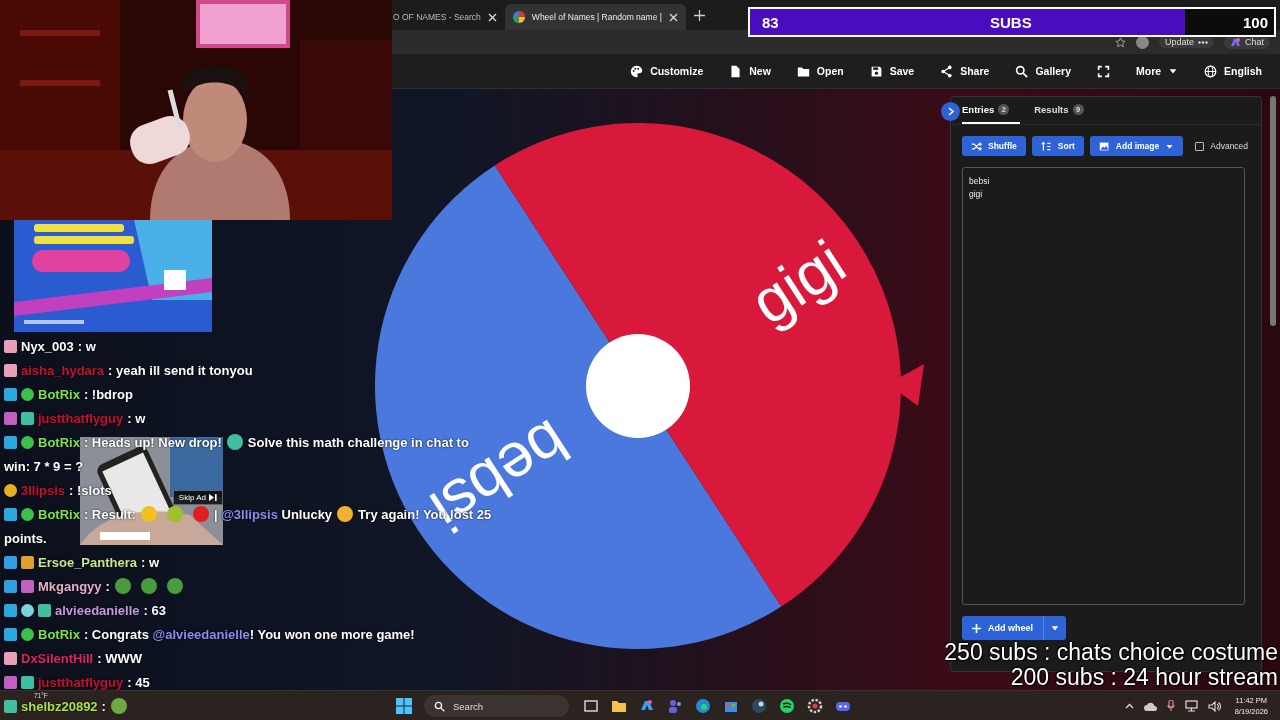 The width and height of the screenshot is (1280, 720). Describe the element at coordinates (703, 706) in the screenshot. I see `swirl-icon` at that location.